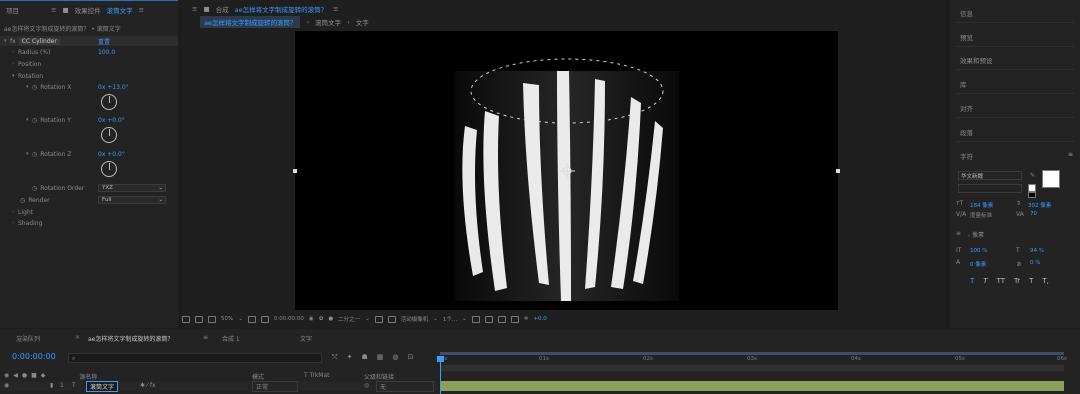 This screenshot has width=1080, height=394. Describe the element at coordinates (195, 358) in the screenshot. I see `layer-search-input: ⌕` at that location.